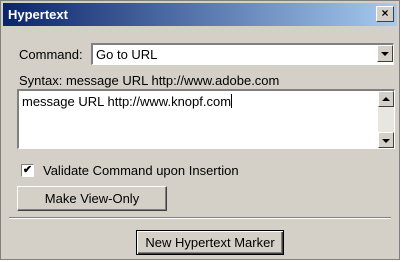  I want to click on command-dropdown-button, so click(385, 53).